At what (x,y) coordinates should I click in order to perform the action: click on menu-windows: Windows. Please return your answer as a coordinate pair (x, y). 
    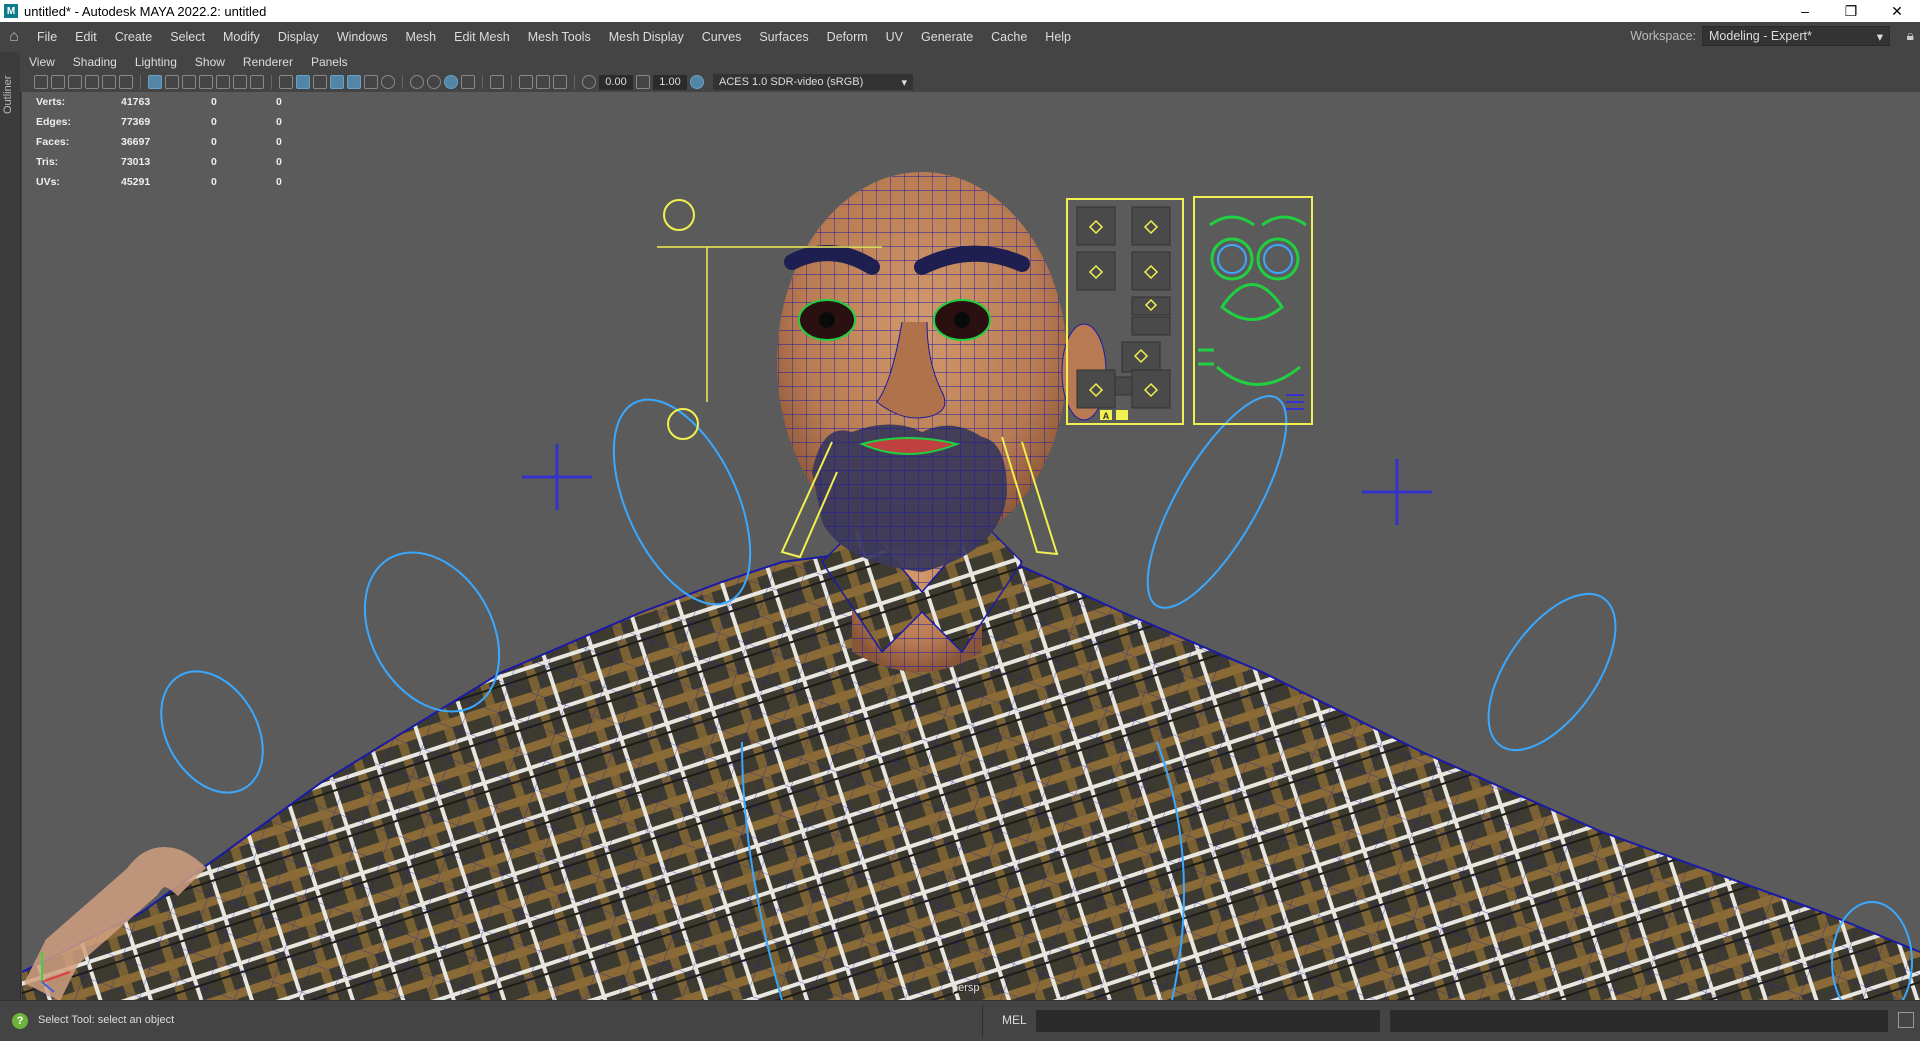
    Looking at the image, I should click on (362, 37).